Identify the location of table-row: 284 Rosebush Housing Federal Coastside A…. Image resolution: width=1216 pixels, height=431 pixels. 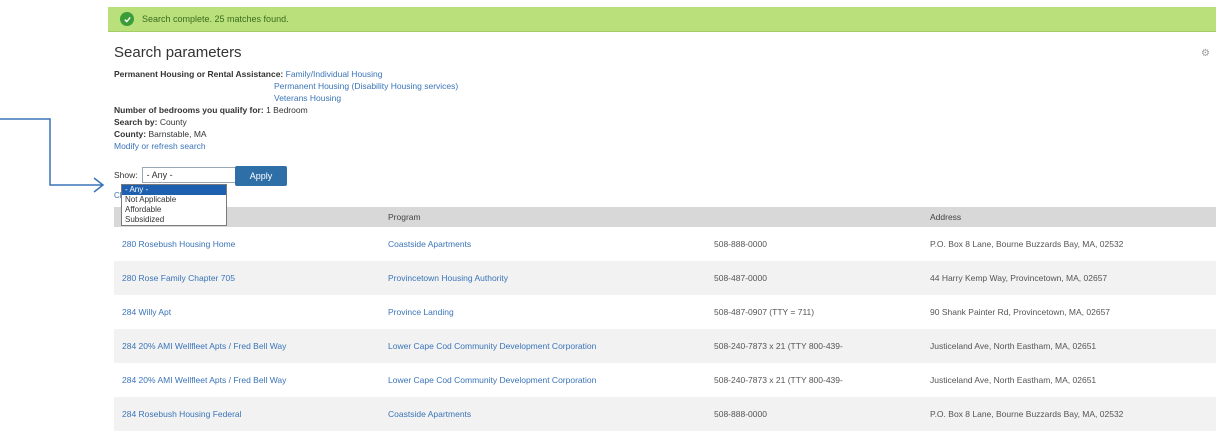
(665, 414).